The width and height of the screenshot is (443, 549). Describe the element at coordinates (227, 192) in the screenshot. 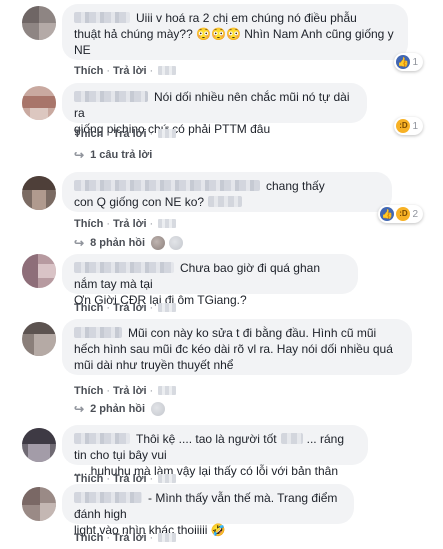

I see `comment-bubble: chang thấy con Q giống con NE ko?` at that location.